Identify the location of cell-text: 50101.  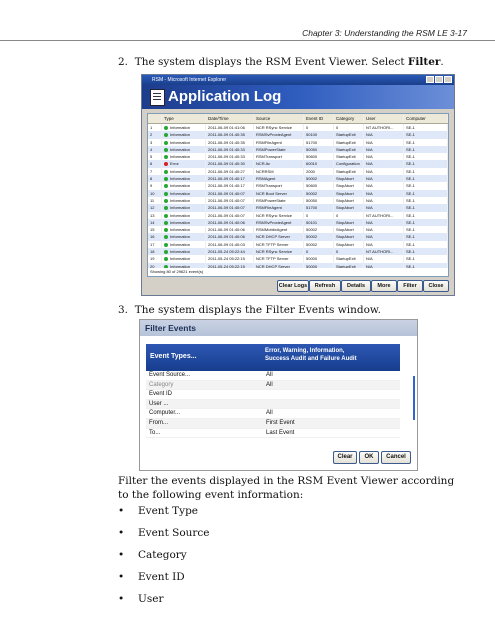
(312, 222).